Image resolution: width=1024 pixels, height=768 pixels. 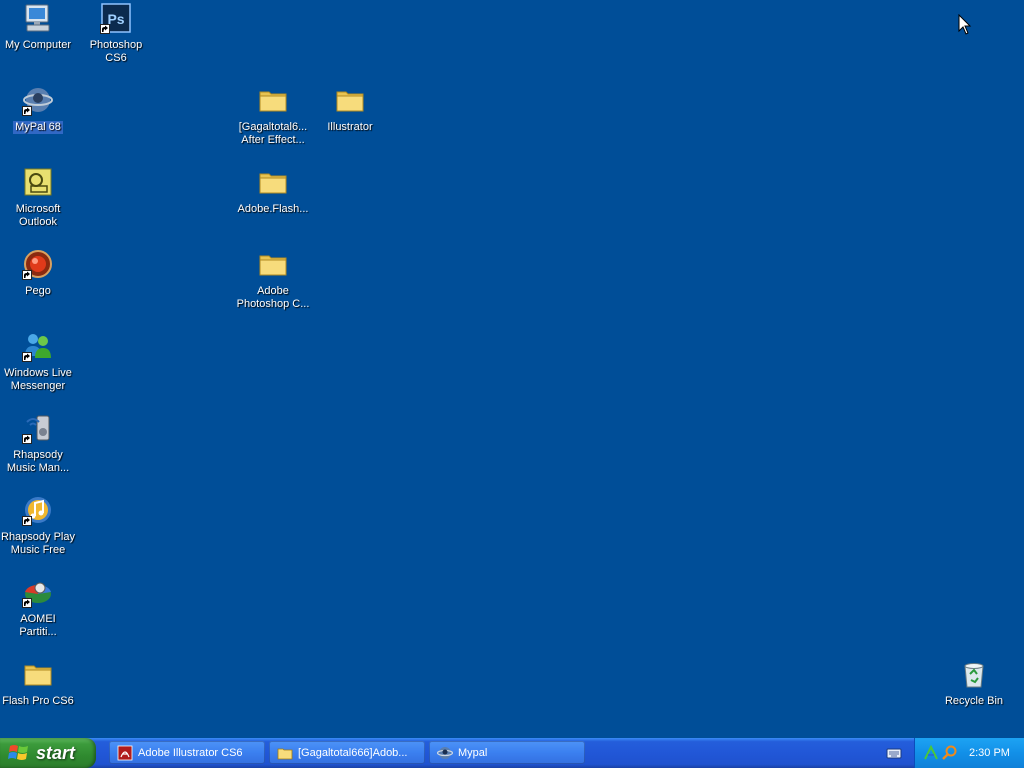 I want to click on taskbar-button-label: Mypal, so click(x=473, y=752).